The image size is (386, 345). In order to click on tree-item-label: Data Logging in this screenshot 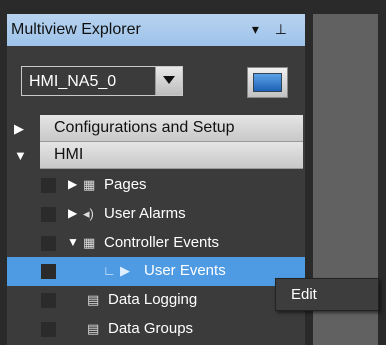, I will do `click(153, 299)`.